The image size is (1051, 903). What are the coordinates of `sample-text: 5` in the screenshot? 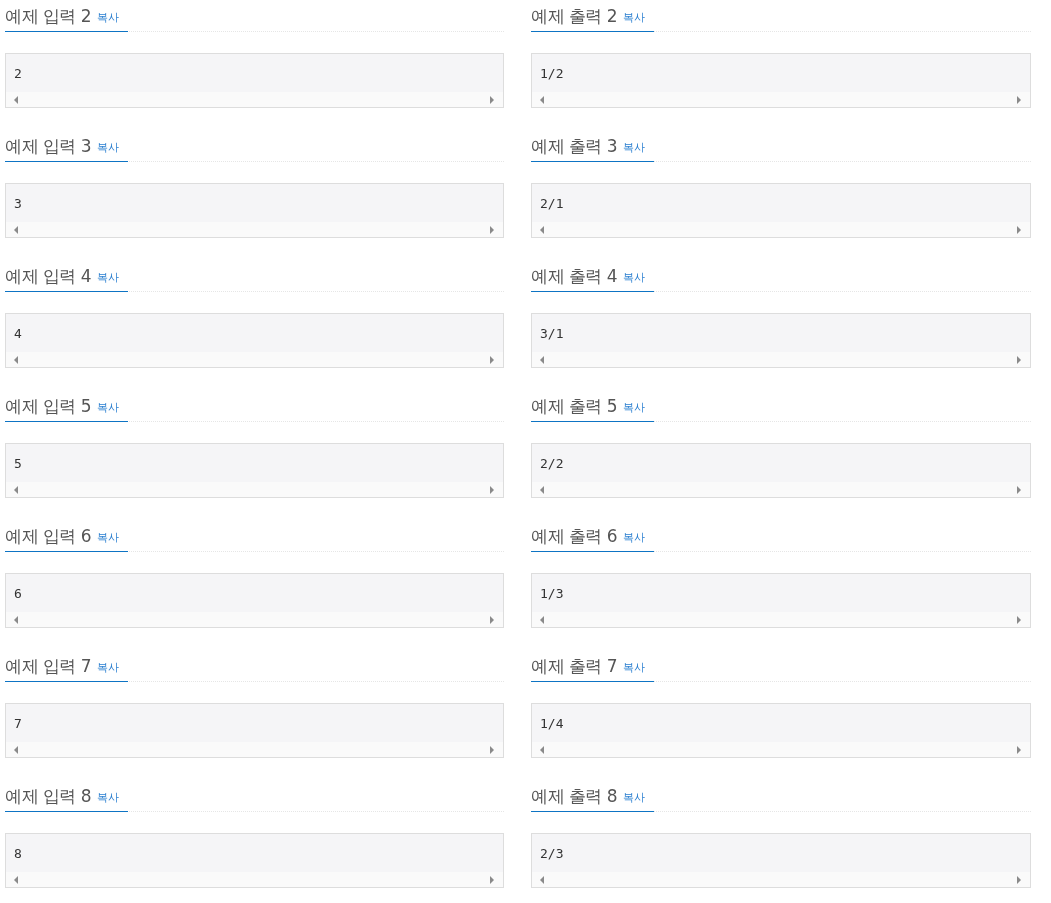 It's located at (18, 464).